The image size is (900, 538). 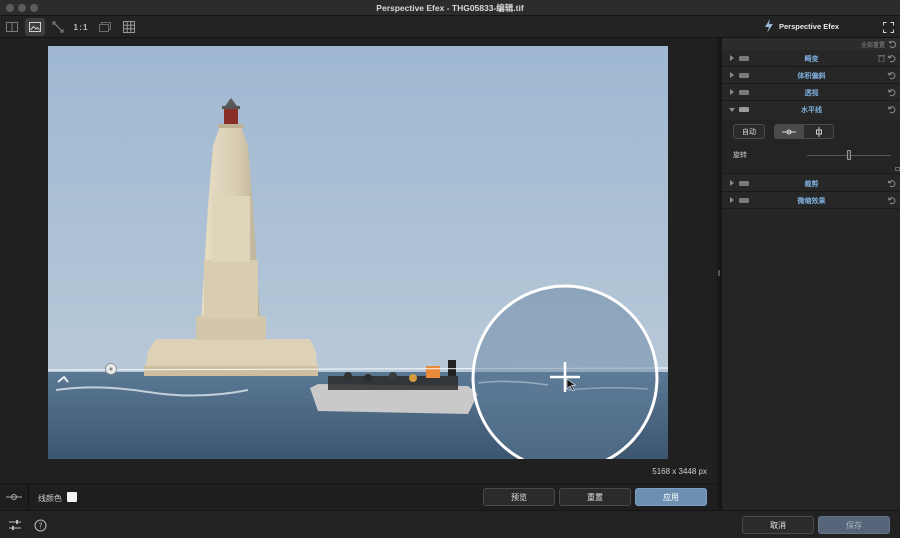 I want to click on vertical-line-icon, so click(x=818, y=131).